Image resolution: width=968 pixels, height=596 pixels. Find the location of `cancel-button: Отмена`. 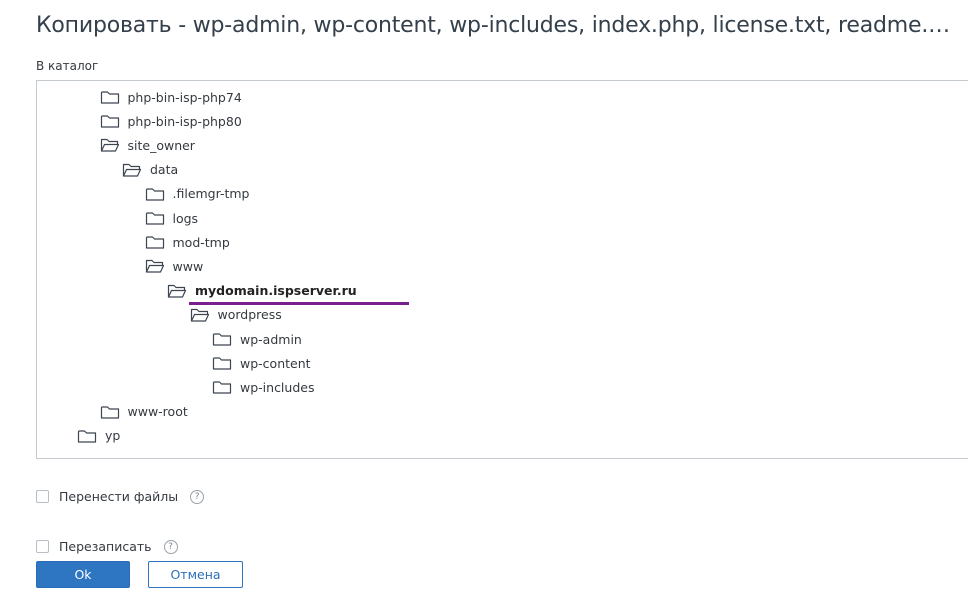

cancel-button: Отмена is located at coordinates (195, 574).